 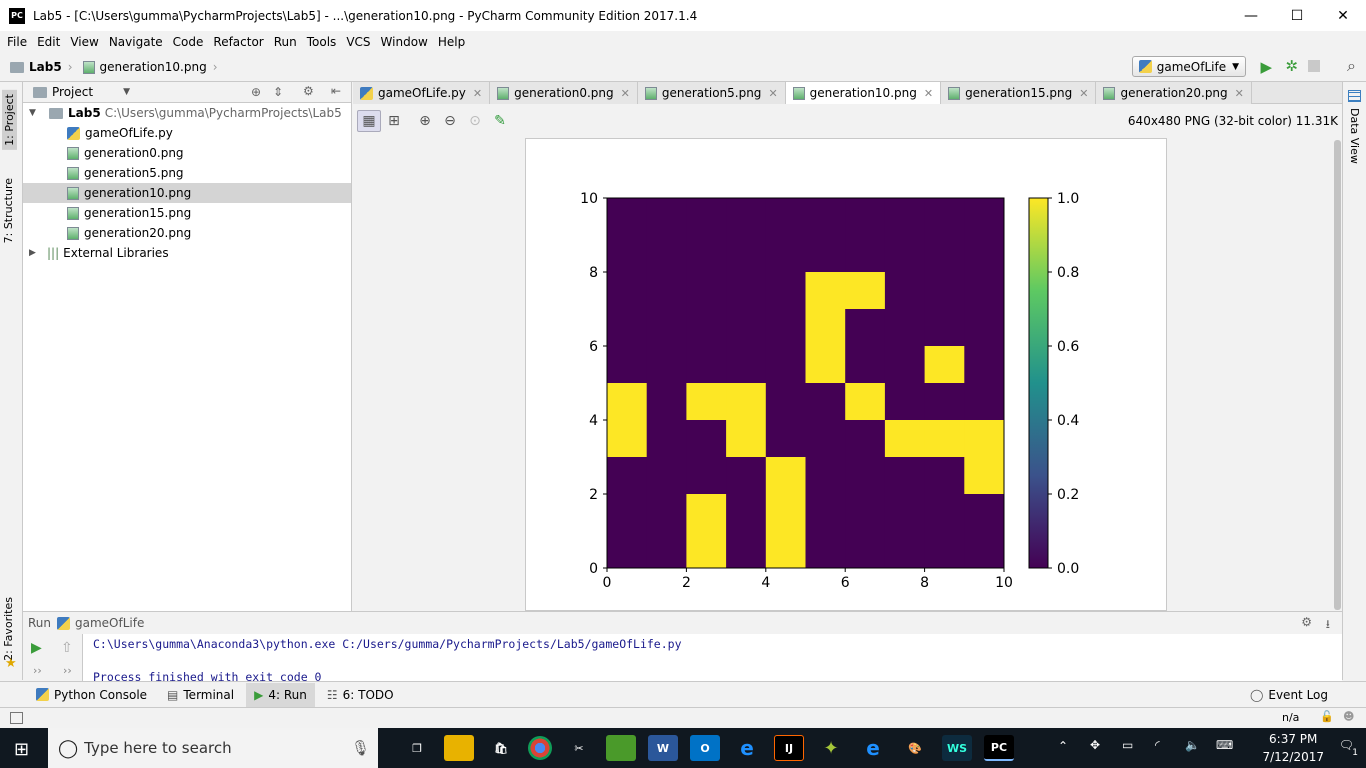 I want to click on run-icon: ▶, so click(x=1266, y=67).